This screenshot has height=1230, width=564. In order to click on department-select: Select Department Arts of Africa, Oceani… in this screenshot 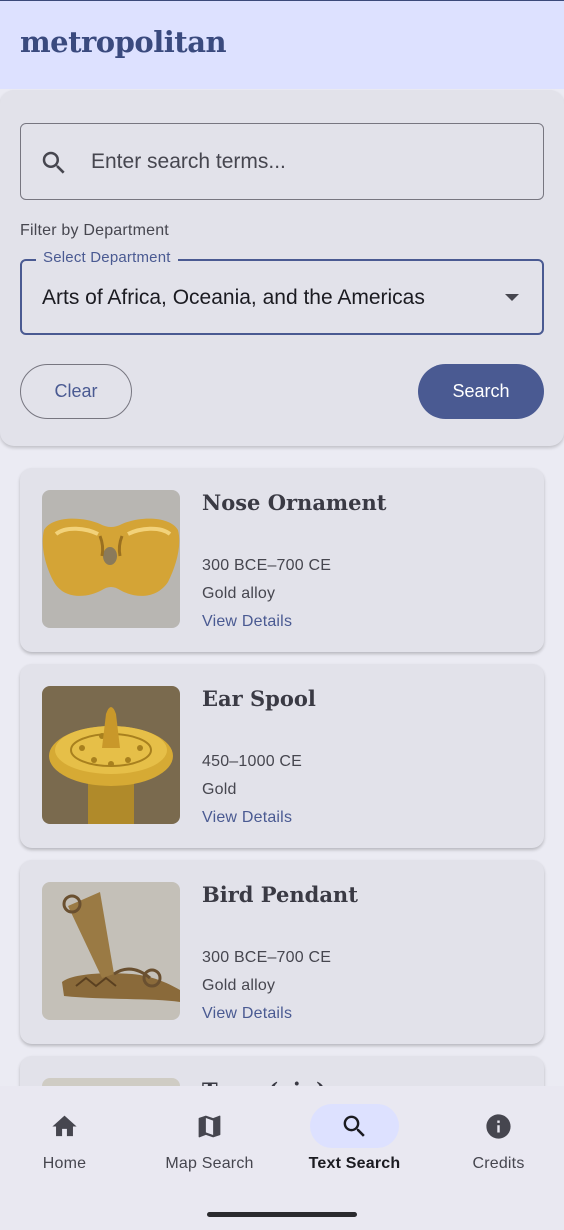, I will do `click(282, 292)`.